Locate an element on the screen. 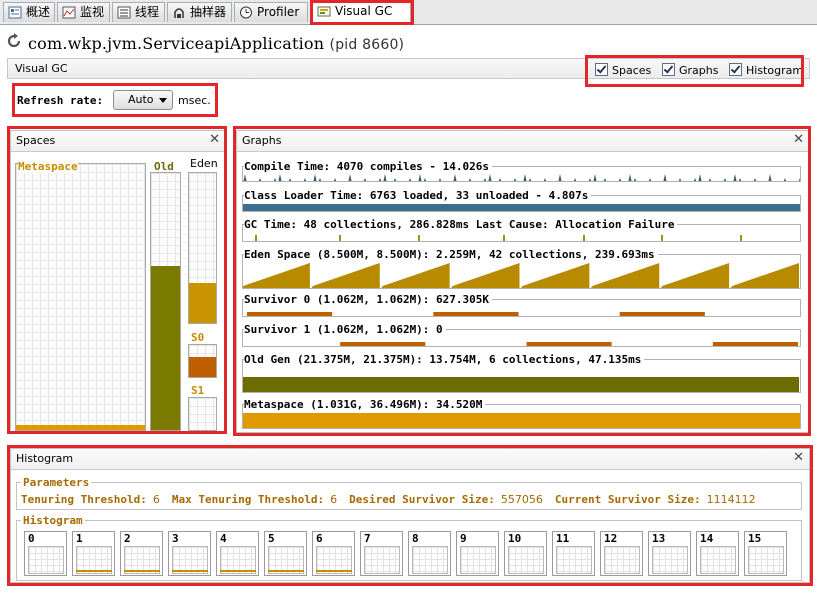 This screenshot has width=817, height=600. histogram-bin-label: 10 is located at coordinates (515, 538).